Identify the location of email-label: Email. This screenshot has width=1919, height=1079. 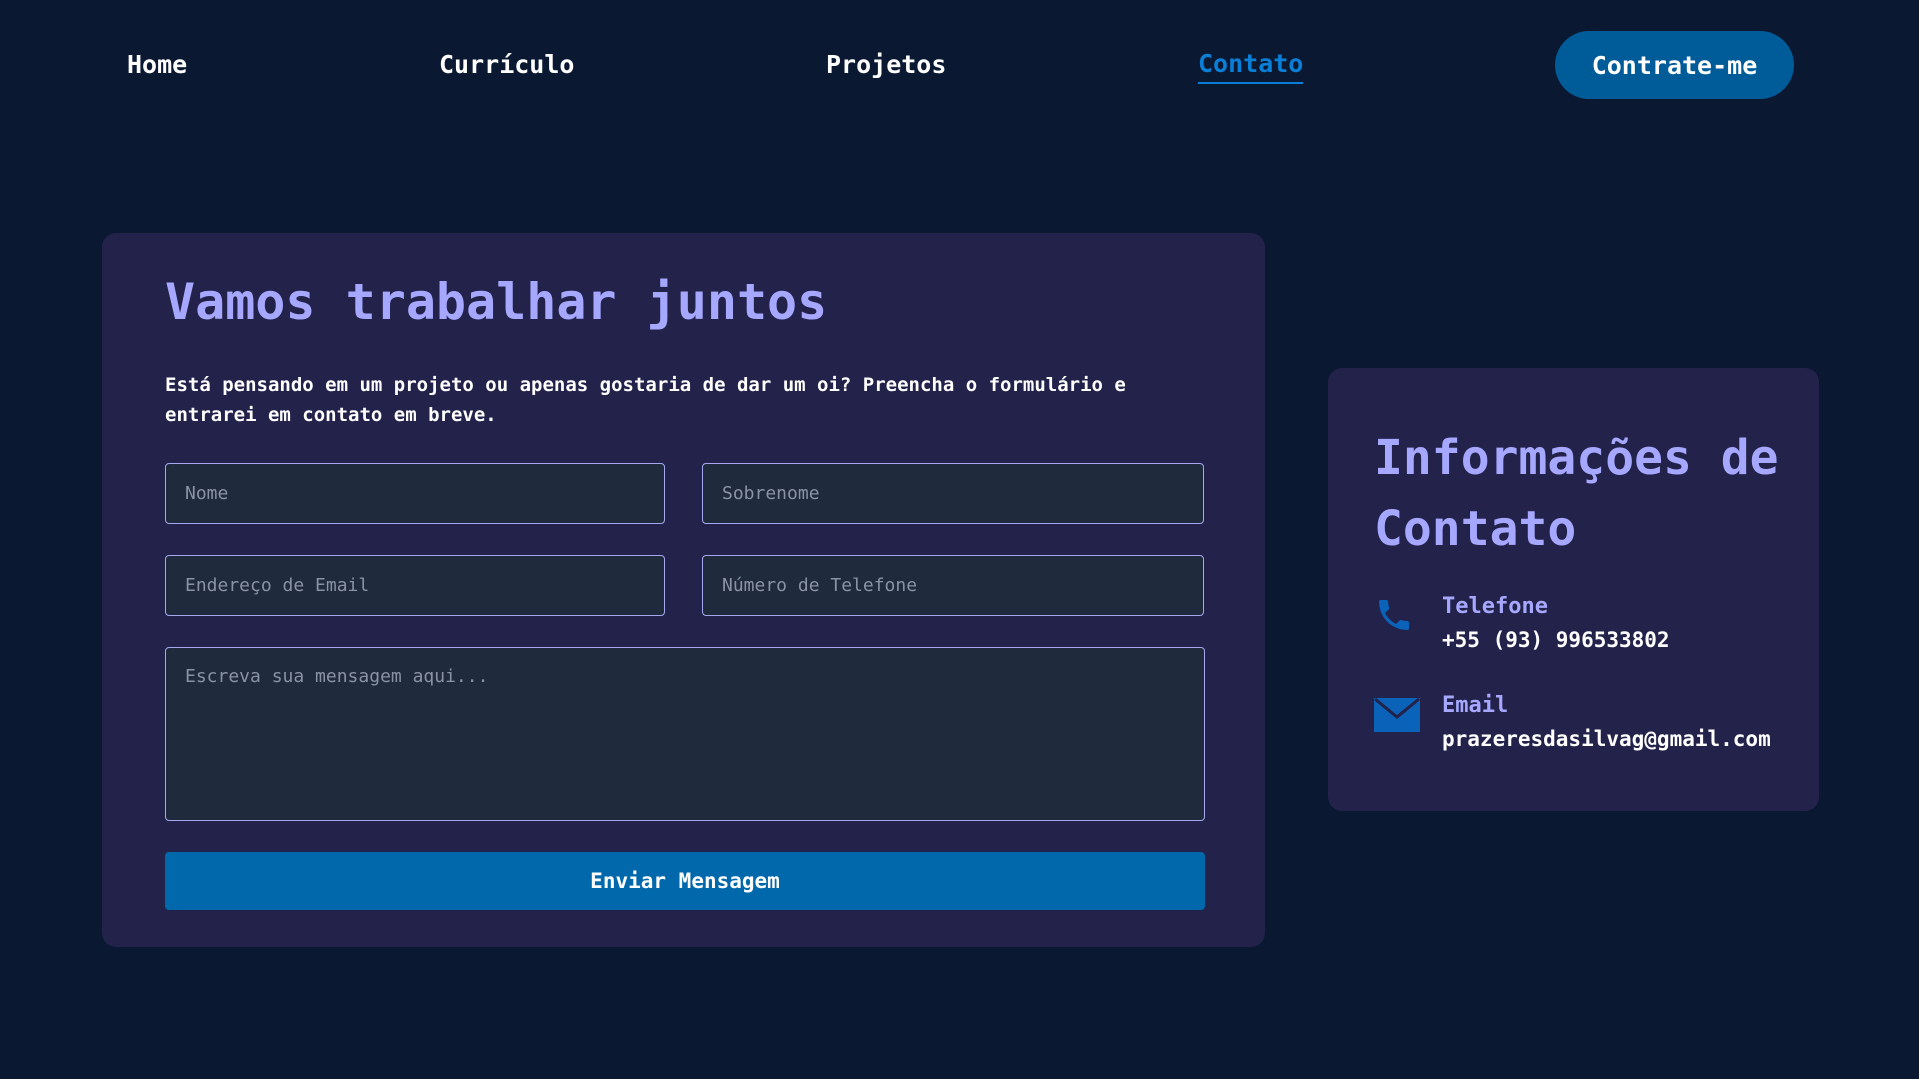
(1475, 705).